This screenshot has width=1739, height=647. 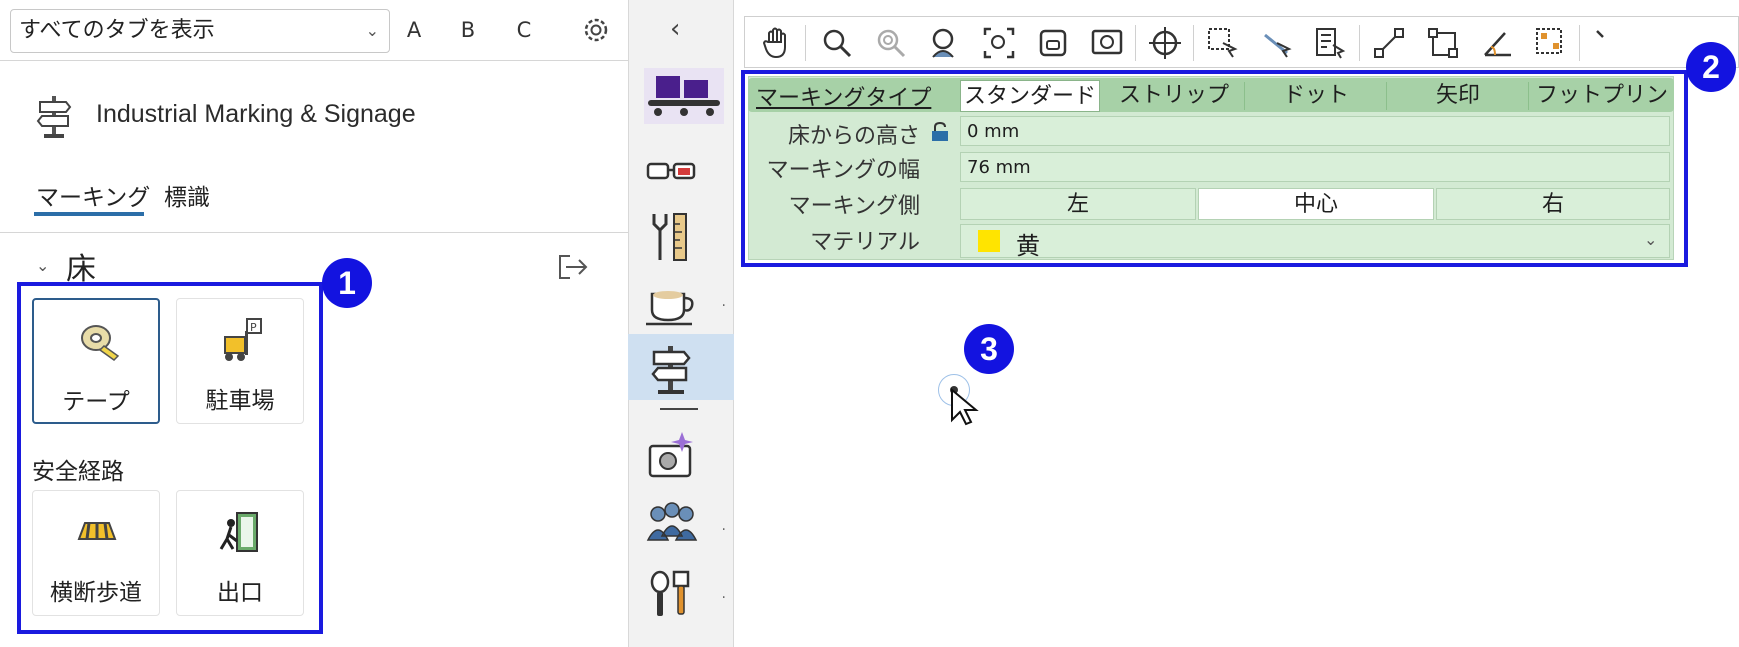 I want to click on select-list-icon, so click(x=1331, y=43).